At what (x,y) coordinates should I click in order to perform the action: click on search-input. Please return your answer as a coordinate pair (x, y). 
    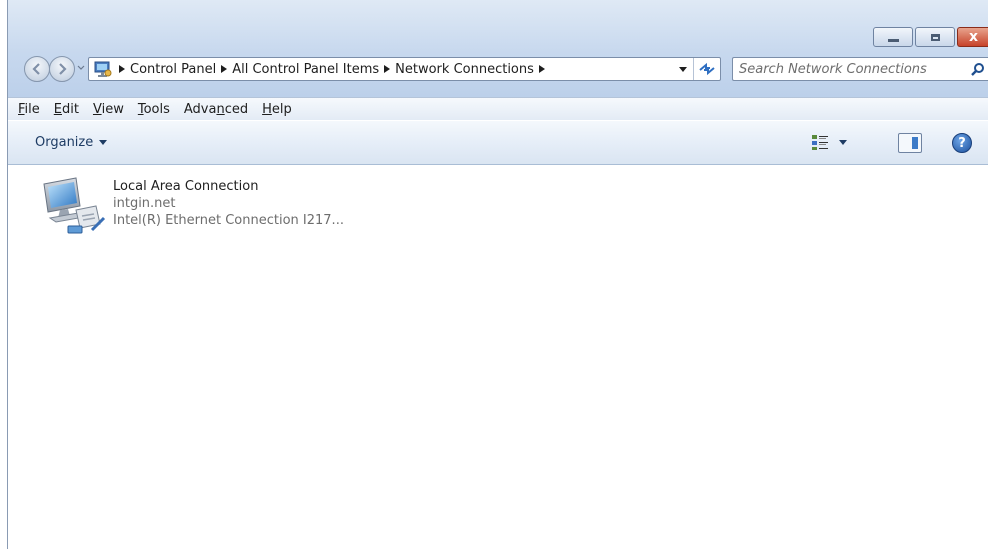
    Looking at the image, I should click on (850, 69).